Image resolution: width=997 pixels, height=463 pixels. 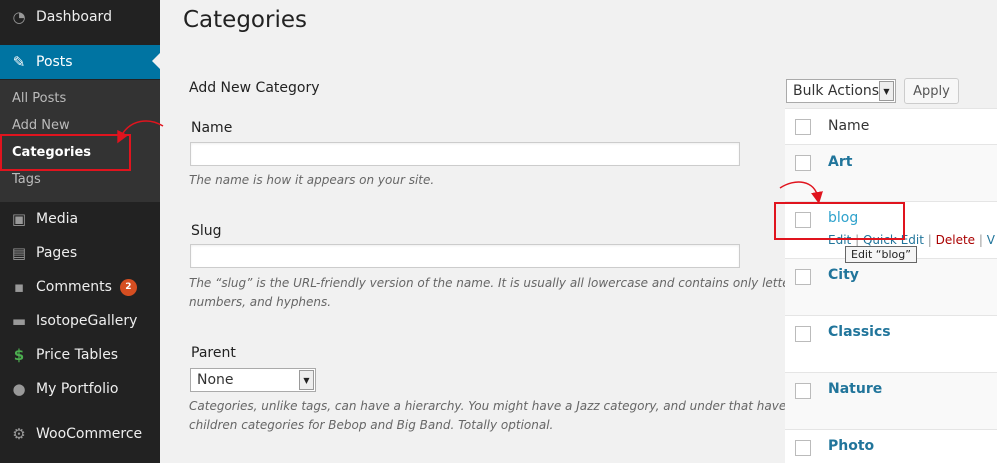 What do you see at coordinates (840, 162) in the screenshot?
I see `category-link: Art` at bounding box center [840, 162].